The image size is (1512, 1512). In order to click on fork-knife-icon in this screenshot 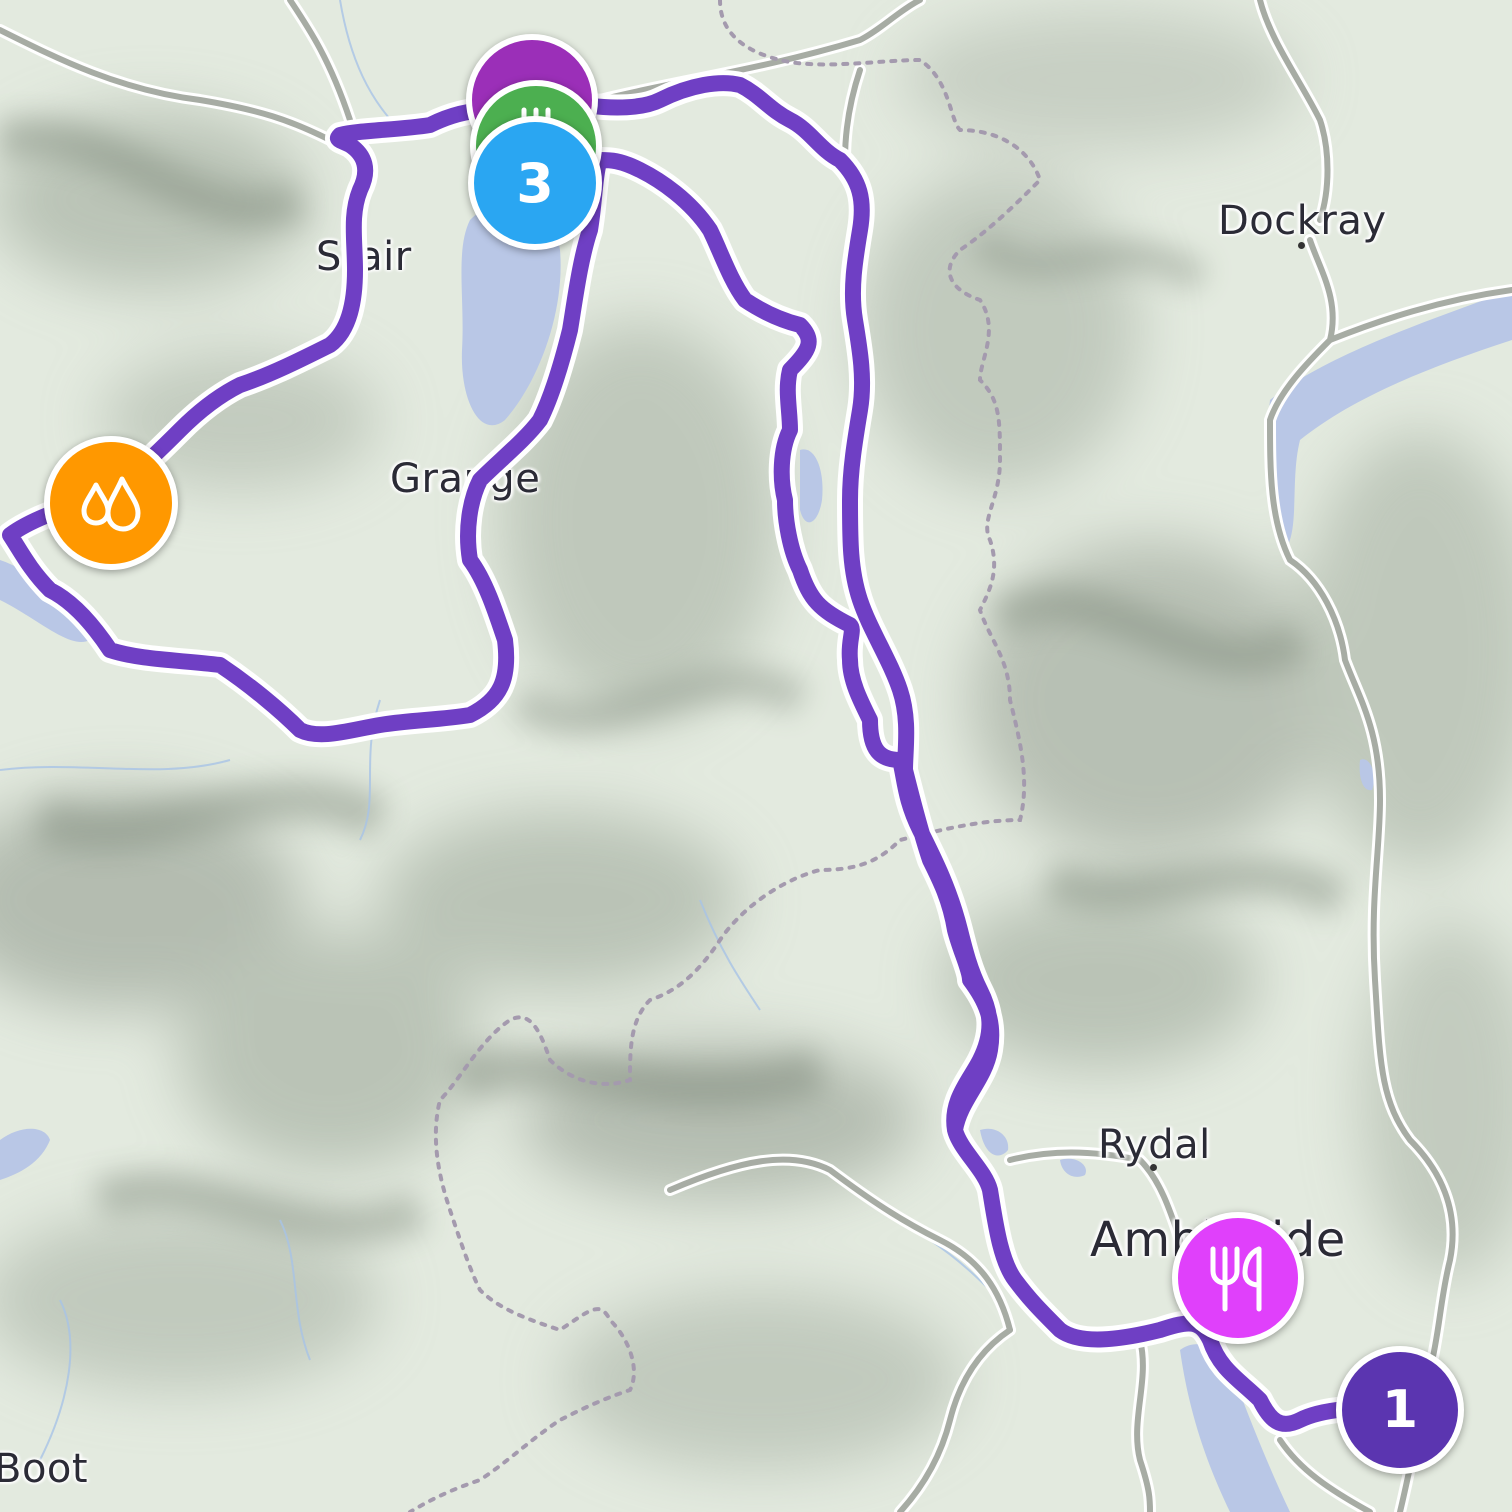, I will do `click(1236, 1279)`.